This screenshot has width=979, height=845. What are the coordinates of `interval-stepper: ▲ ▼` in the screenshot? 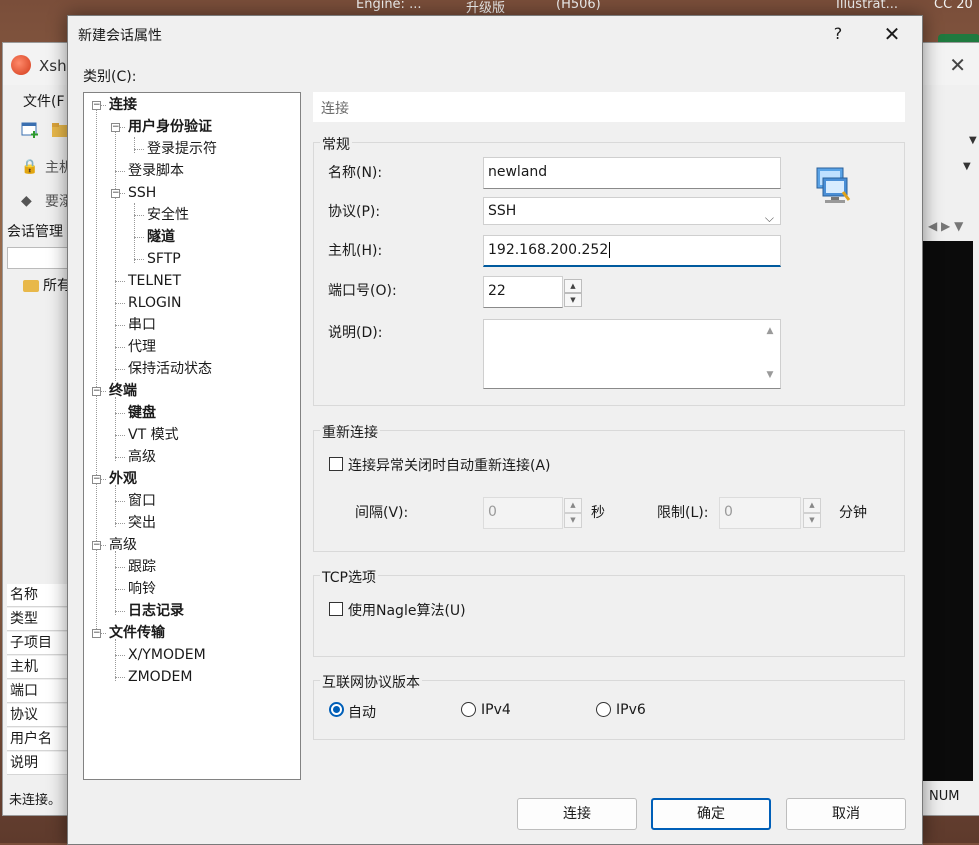 It's located at (573, 513).